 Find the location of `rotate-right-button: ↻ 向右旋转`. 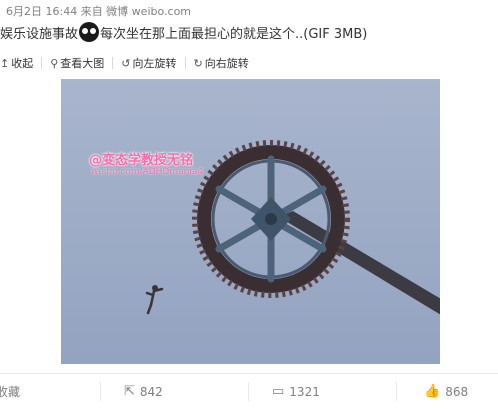

rotate-right-button: ↻ 向右旋转 is located at coordinates (221, 63).